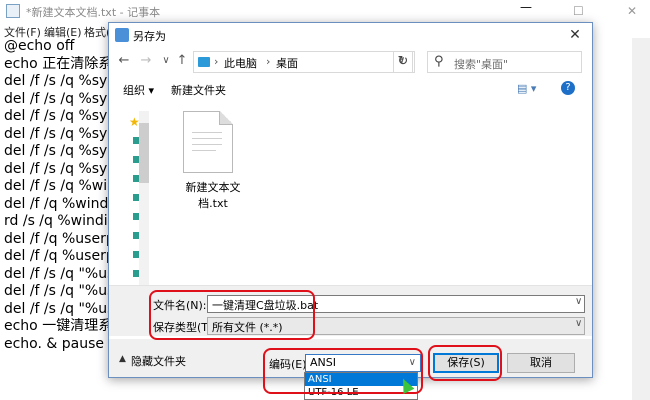  Describe the element at coordinates (122, 359) in the screenshot. I see `collapse-icon: ▲` at that location.